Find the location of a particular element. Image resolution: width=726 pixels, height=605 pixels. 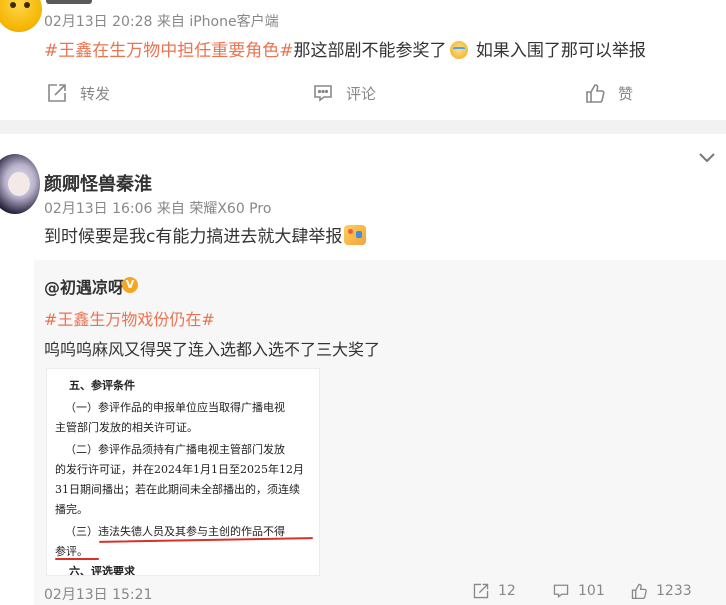

comment-label: 评论 is located at coordinates (361, 93).